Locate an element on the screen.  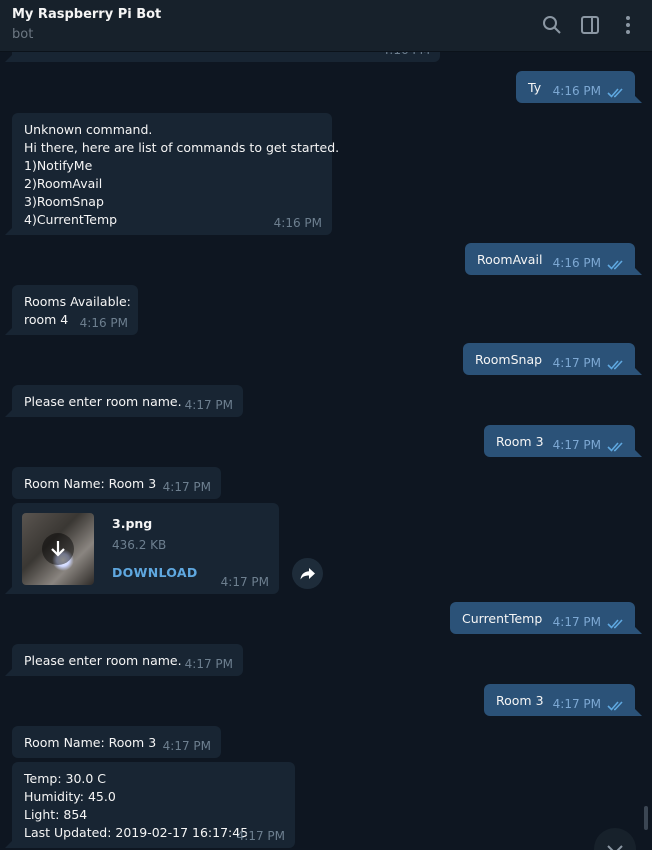
message-outgoing: RoomAvail 4:16 PM is located at coordinates (550, 259).